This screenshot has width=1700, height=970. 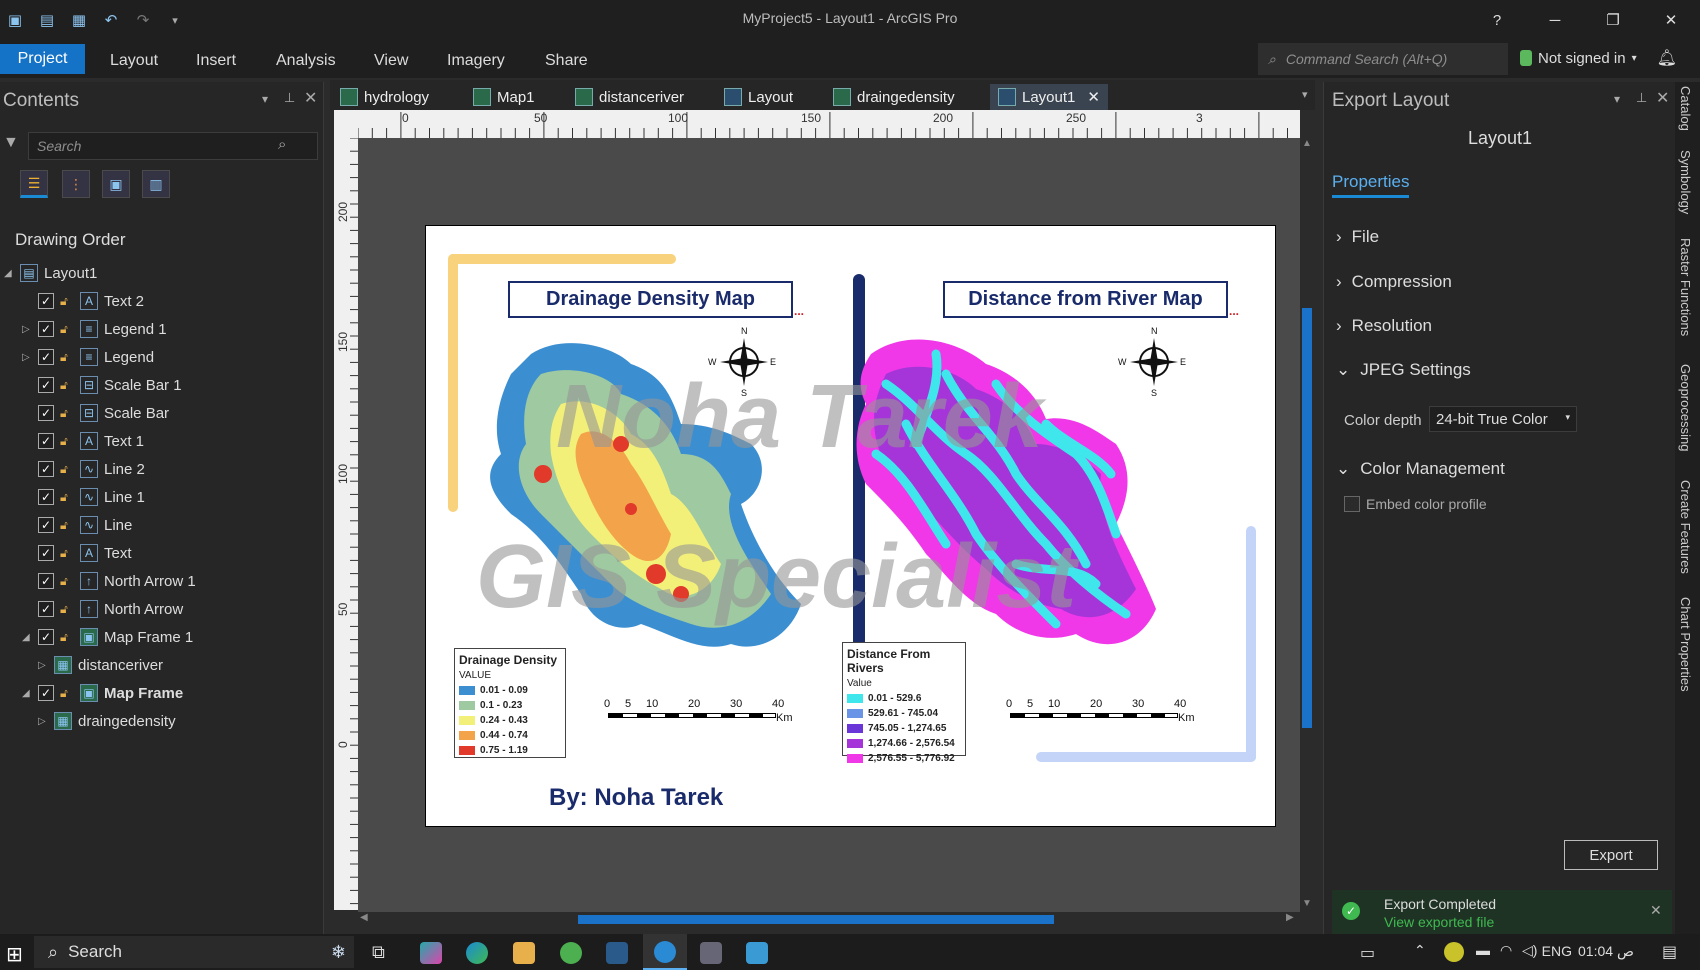 I want to click on copilot-icon, so click(x=431, y=953).